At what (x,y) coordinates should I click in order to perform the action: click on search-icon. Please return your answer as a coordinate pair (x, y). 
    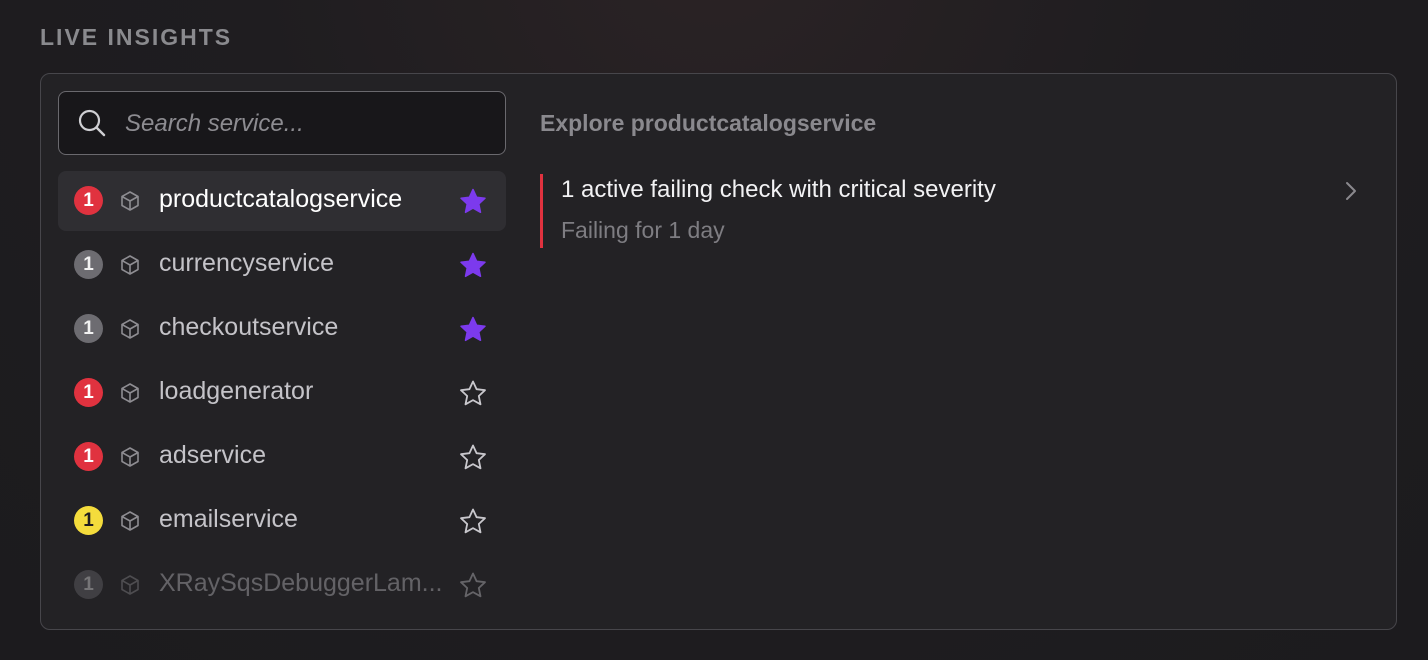
    Looking at the image, I should click on (92, 123).